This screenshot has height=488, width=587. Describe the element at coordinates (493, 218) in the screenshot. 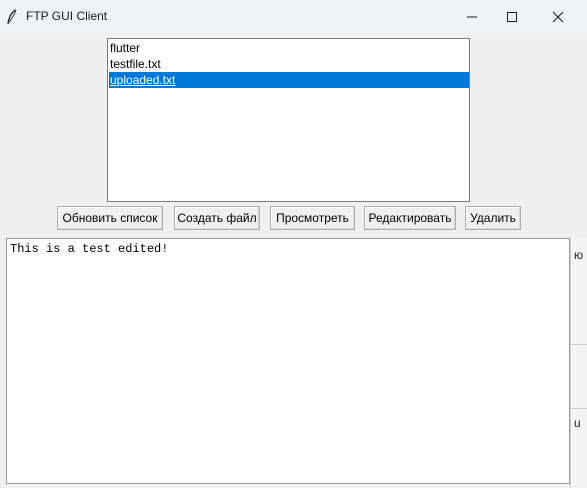

I see `delete-button: Удалить` at that location.